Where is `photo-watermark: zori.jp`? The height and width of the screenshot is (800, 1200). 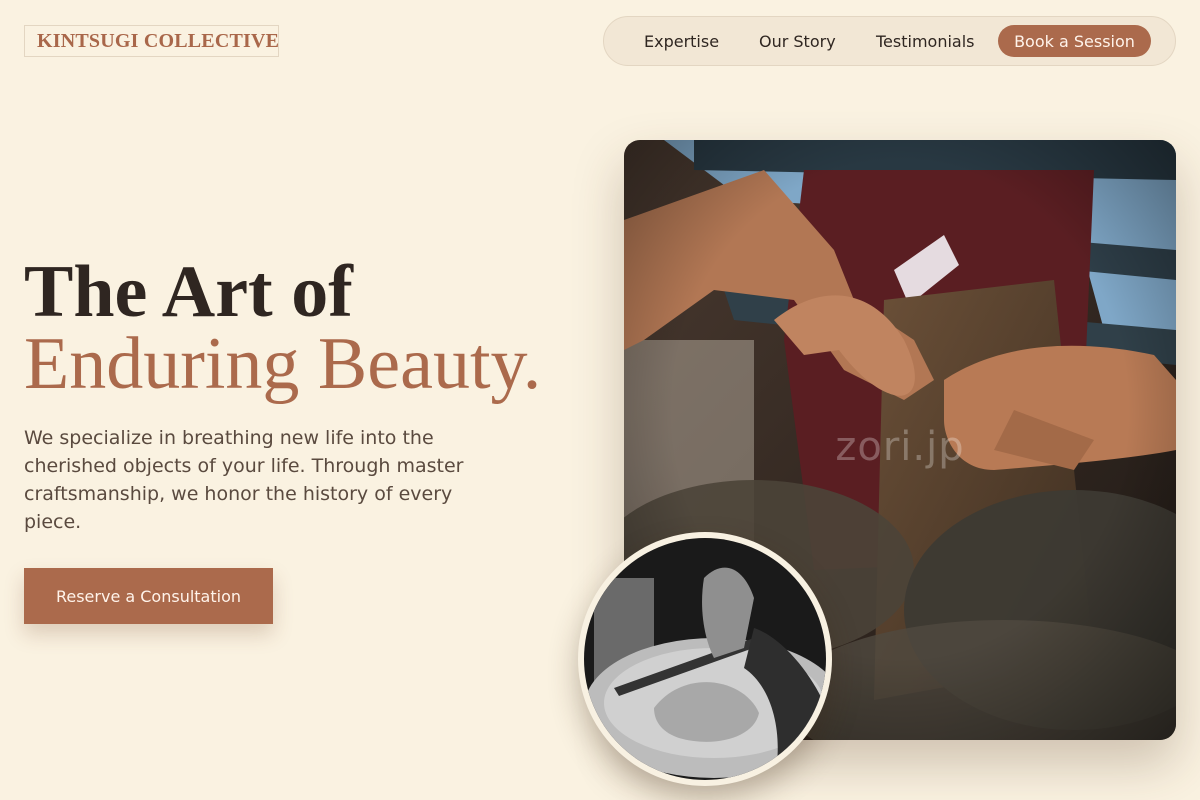
photo-watermark: zori.jp is located at coordinates (900, 447).